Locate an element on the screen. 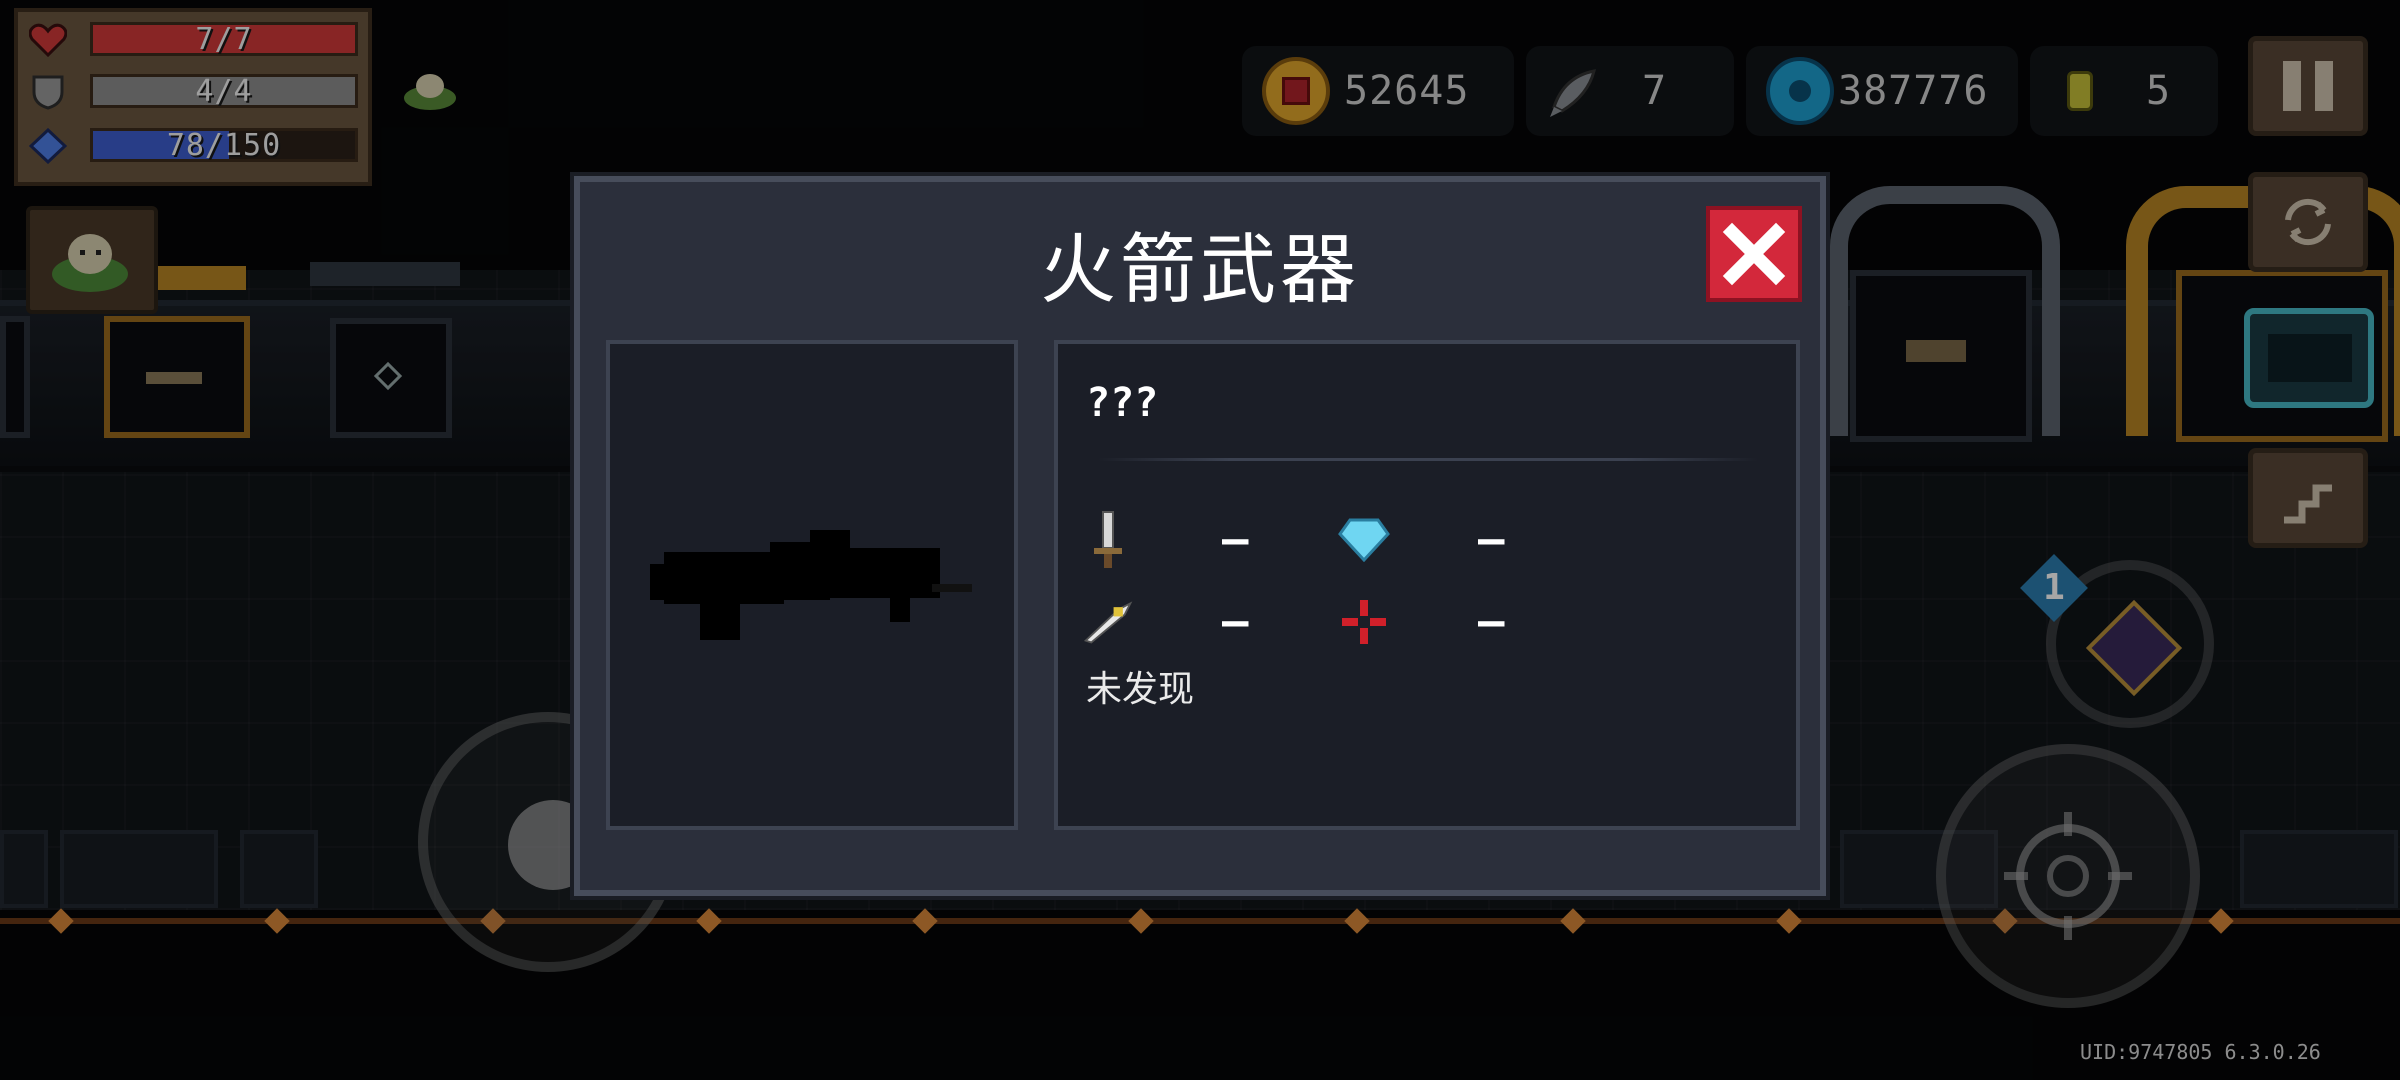 The width and height of the screenshot is (2400, 1080). stat-crit: – is located at coordinates (1165, 622).